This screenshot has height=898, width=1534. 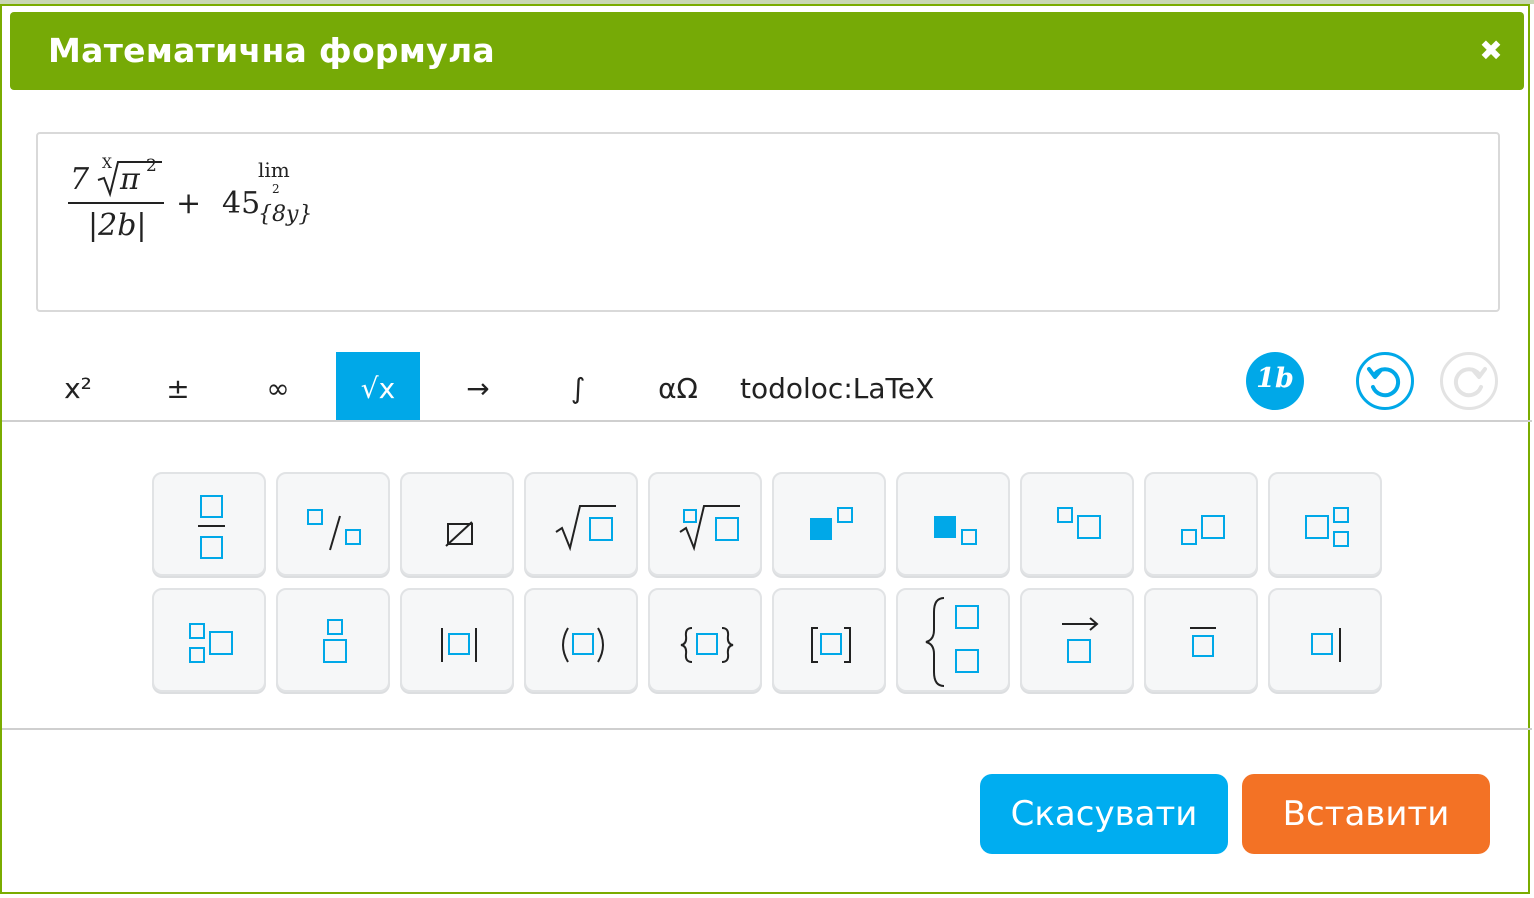 What do you see at coordinates (1203, 530) in the screenshot?
I see `pre-subscript-icon` at bounding box center [1203, 530].